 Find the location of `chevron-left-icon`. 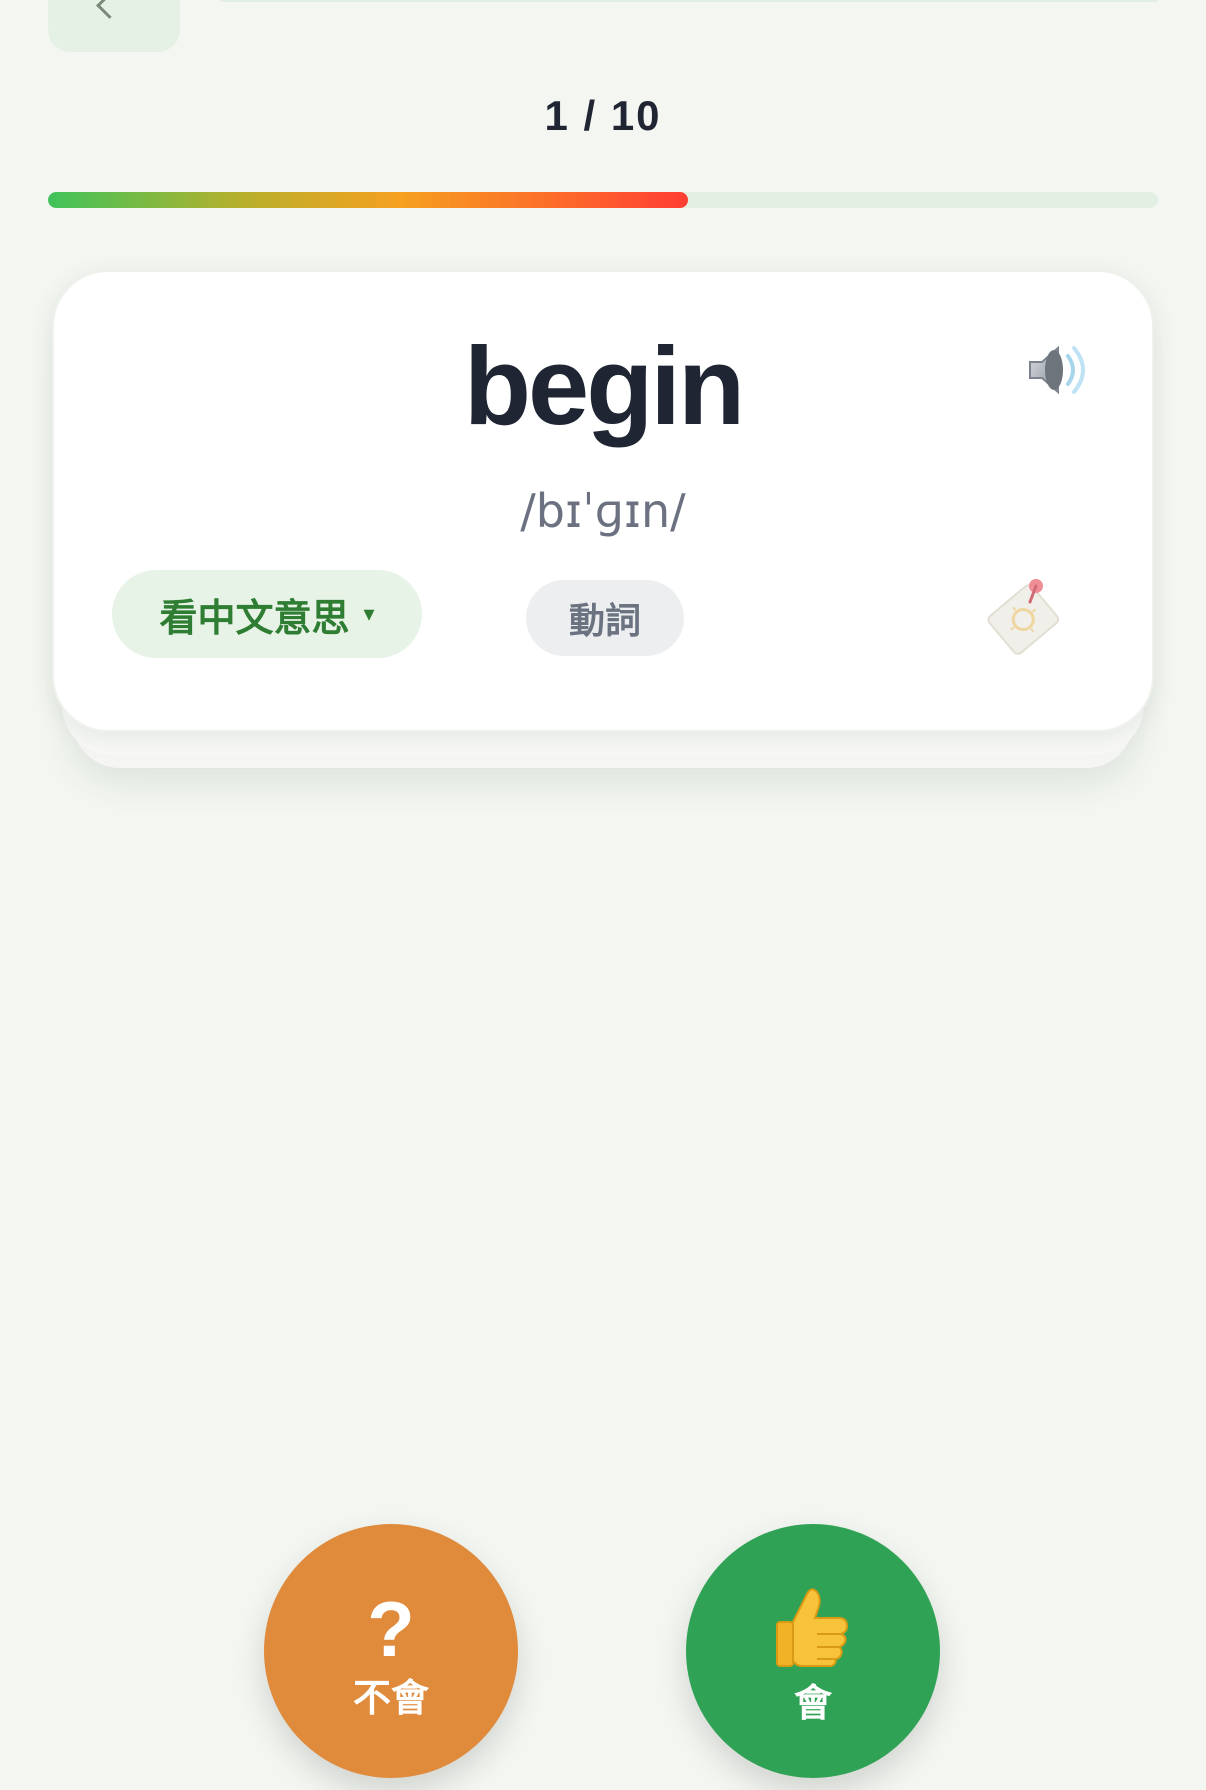

chevron-left-icon is located at coordinates (109, 9).